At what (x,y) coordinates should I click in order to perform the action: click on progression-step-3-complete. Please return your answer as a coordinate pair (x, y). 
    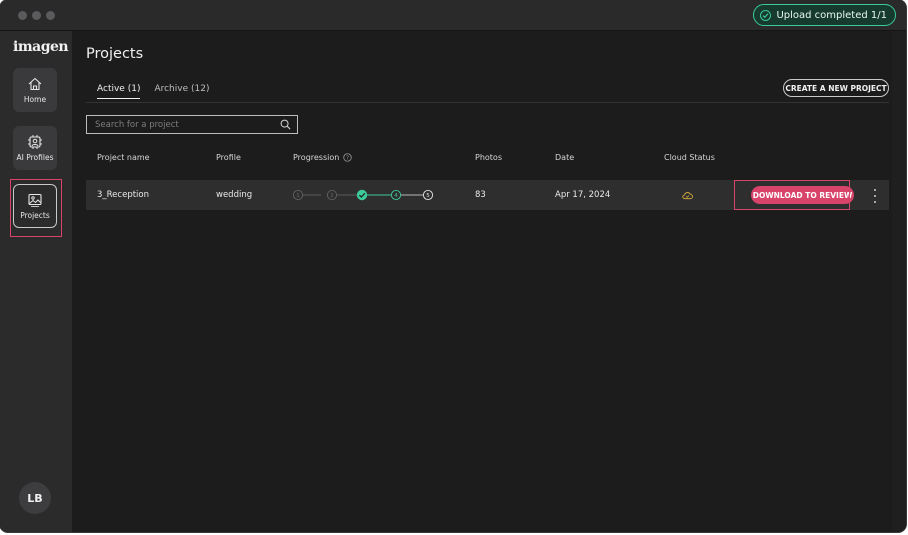
    Looking at the image, I should click on (362, 195).